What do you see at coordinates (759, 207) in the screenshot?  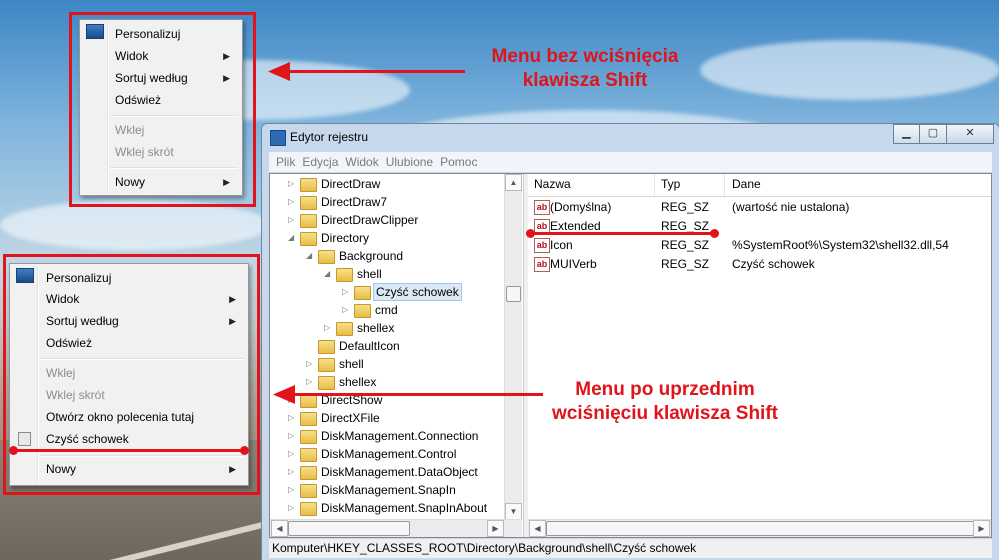 I see `value-row: ab (Domyślna) REG_SZ (wartość nie ustalona)` at bounding box center [759, 207].